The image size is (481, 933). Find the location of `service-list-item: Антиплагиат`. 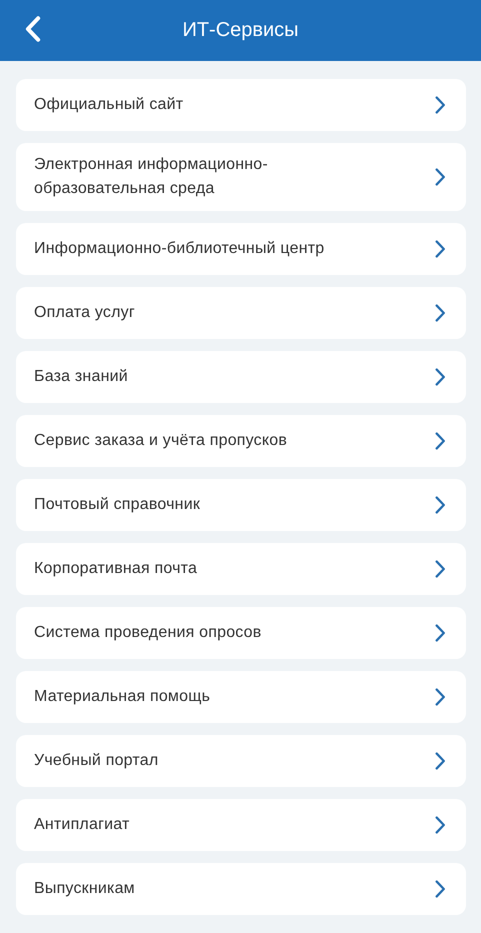

service-list-item: Антиплагиат is located at coordinates (241, 825).